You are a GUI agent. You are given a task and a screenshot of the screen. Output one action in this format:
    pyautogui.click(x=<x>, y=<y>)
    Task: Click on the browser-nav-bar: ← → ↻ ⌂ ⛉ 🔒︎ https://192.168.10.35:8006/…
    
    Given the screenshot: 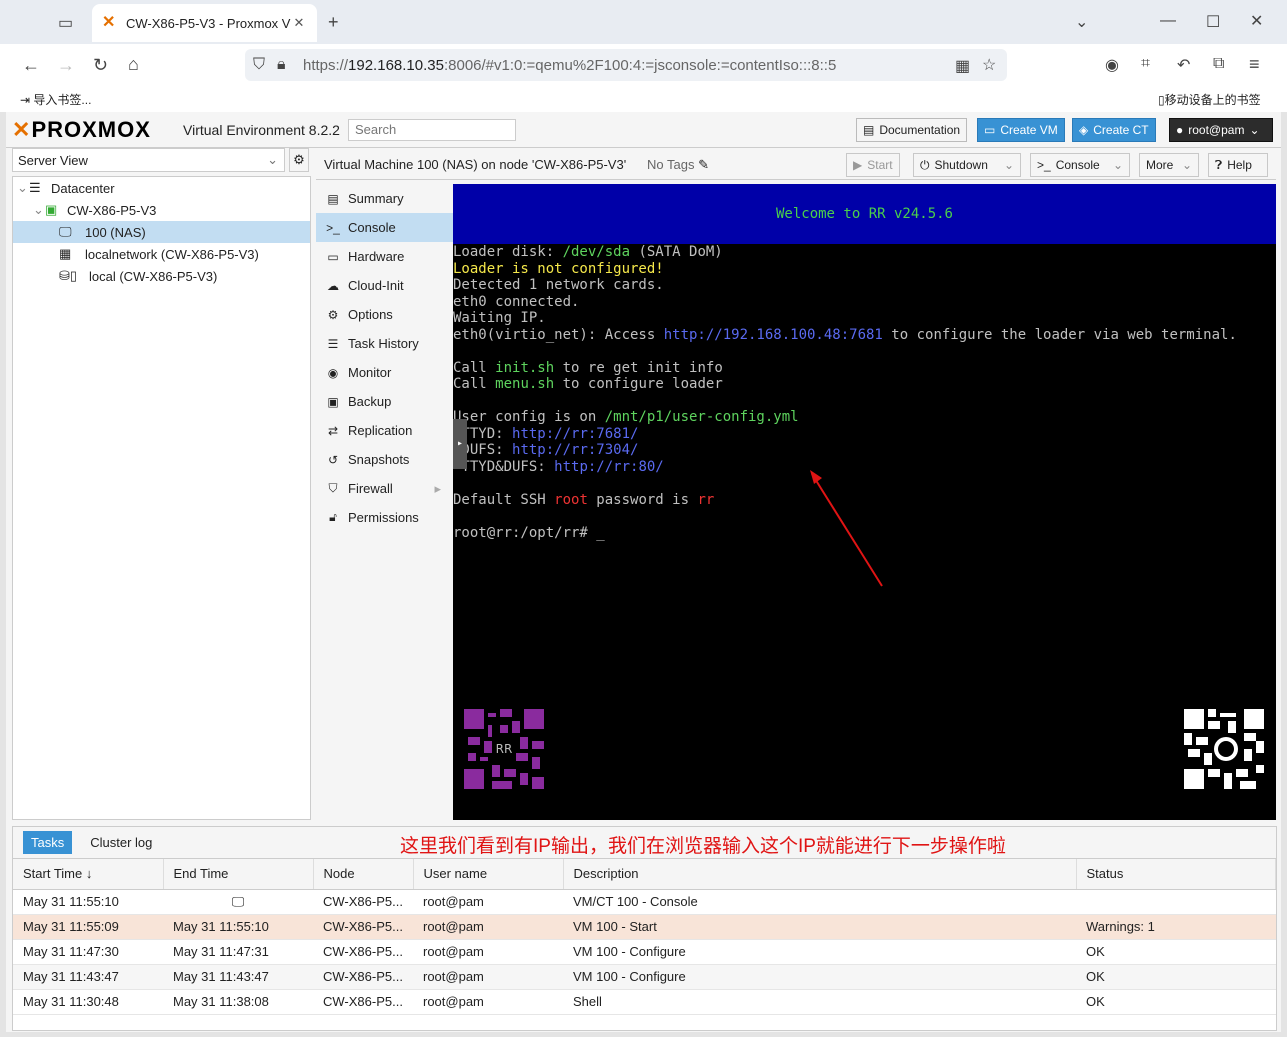 What is the action you would take?
    pyautogui.click(x=643, y=65)
    